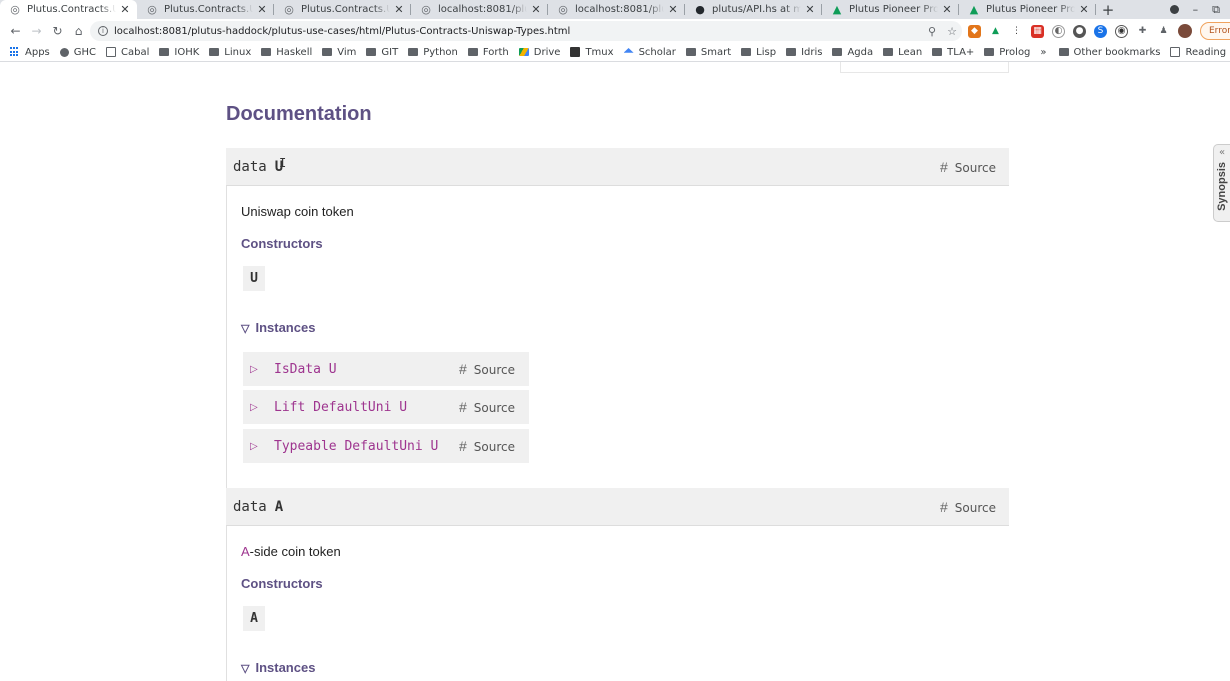 This screenshot has width=1230, height=681. What do you see at coordinates (77, 52) in the screenshot?
I see `bookmark-ghc: GHC` at bounding box center [77, 52].